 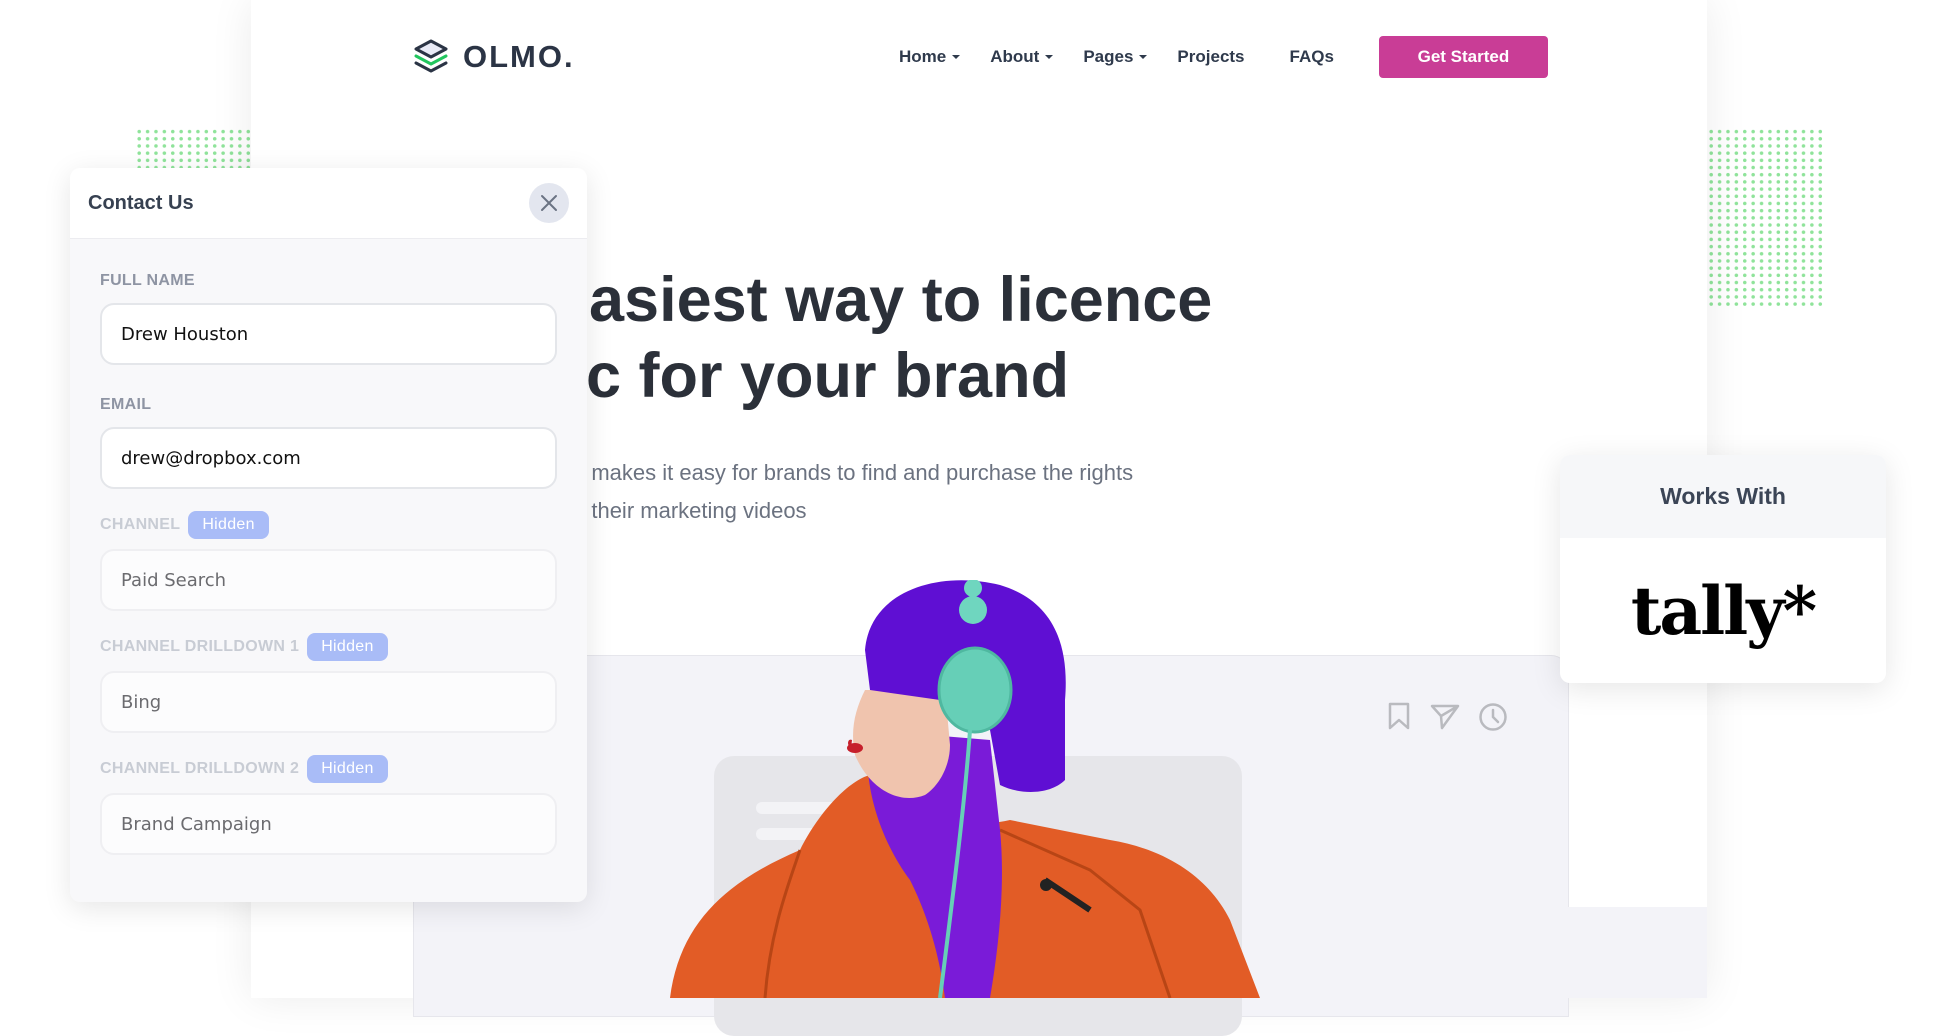 What do you see at coordinates (690, 510) in the screenshot?
I see `hero-subtitle-line-2: n their marketing videos` at bounding box center [690, 510].